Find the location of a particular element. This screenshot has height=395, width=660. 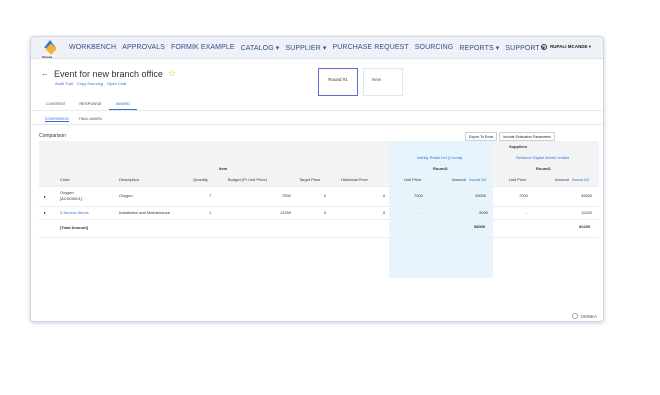

nav-catalog: CATALOG ▾ is located at coordinates (260, 48).